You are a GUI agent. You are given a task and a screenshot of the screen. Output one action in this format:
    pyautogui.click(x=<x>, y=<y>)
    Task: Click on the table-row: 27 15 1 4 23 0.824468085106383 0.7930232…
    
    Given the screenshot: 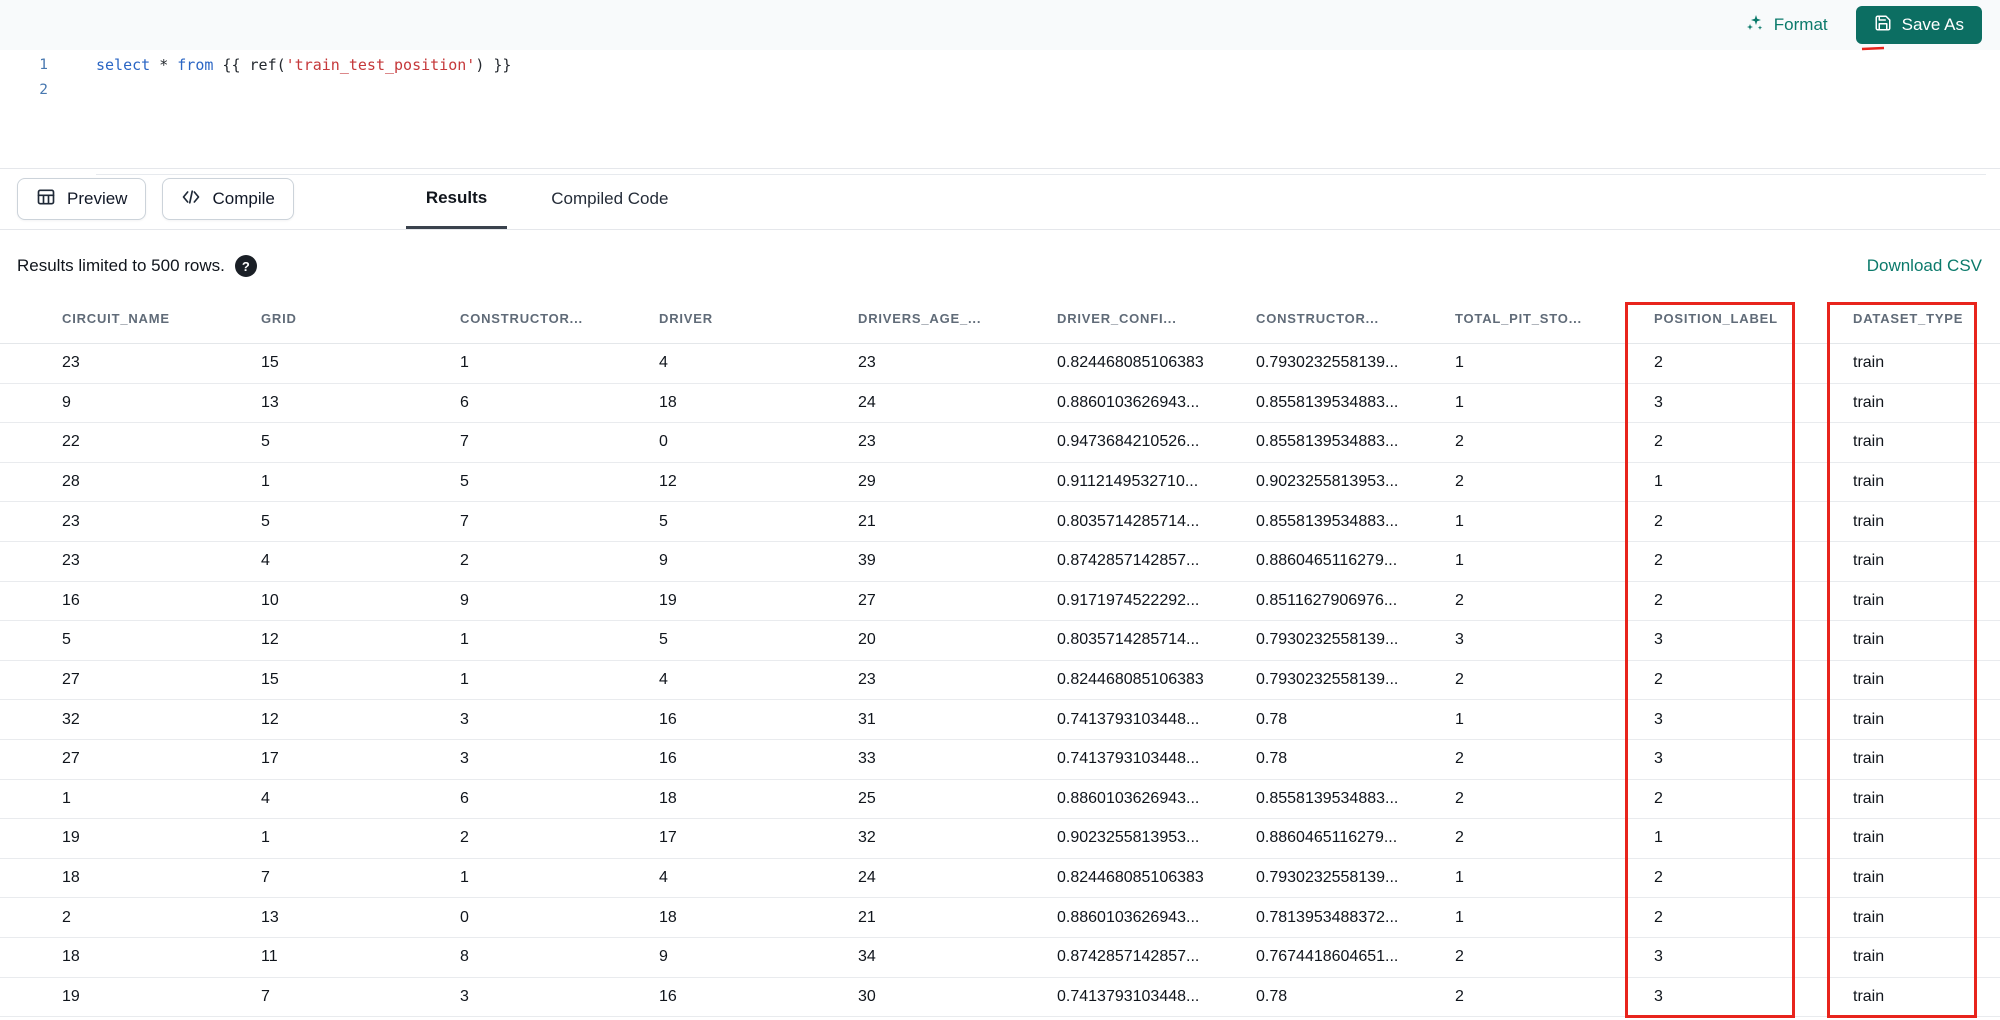 What is the action you would take?
    pyautogui.click(x=1000, y=681)
    